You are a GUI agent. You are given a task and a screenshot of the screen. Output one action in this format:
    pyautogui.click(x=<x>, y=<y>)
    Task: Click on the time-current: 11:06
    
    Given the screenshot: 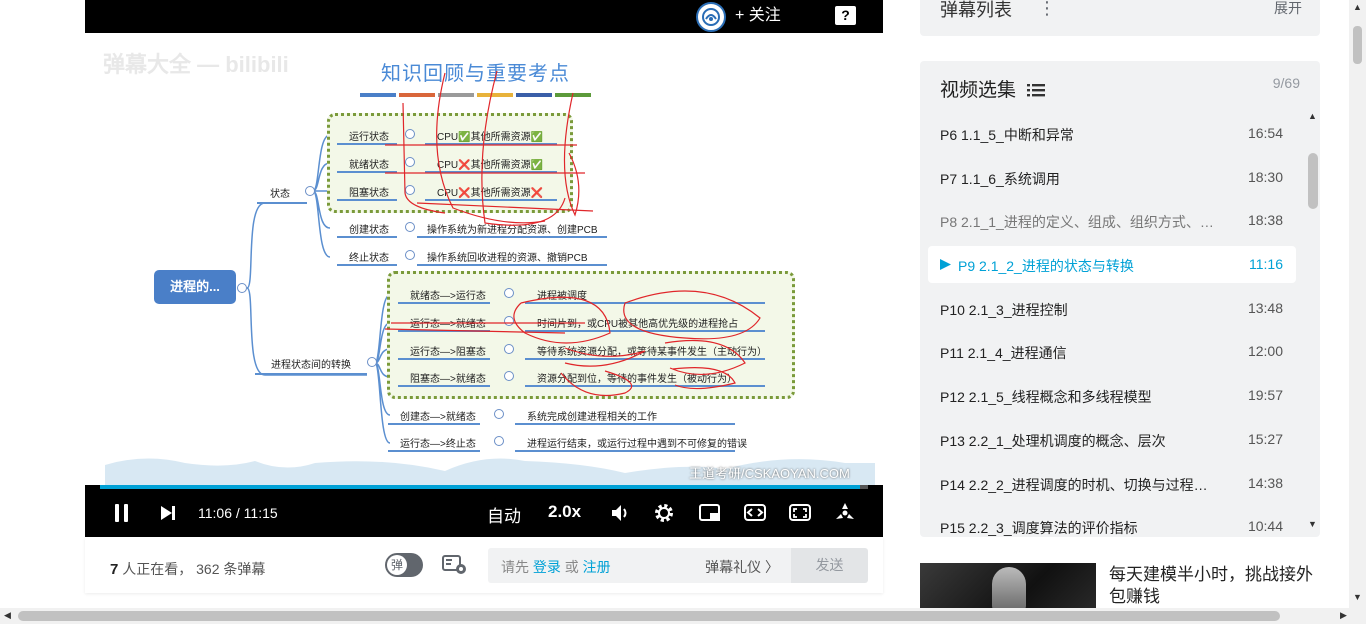 What is the action you would take?
    pyautogui.click(x=215, y=513)
    